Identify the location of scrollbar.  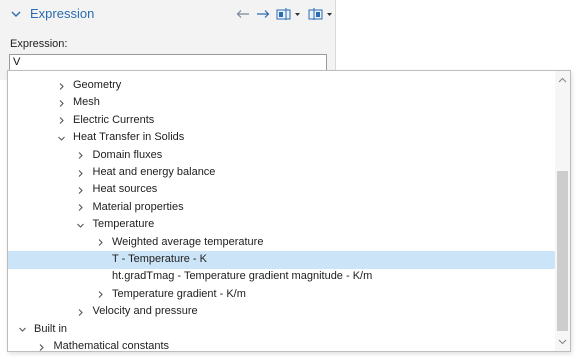
(562, 211).